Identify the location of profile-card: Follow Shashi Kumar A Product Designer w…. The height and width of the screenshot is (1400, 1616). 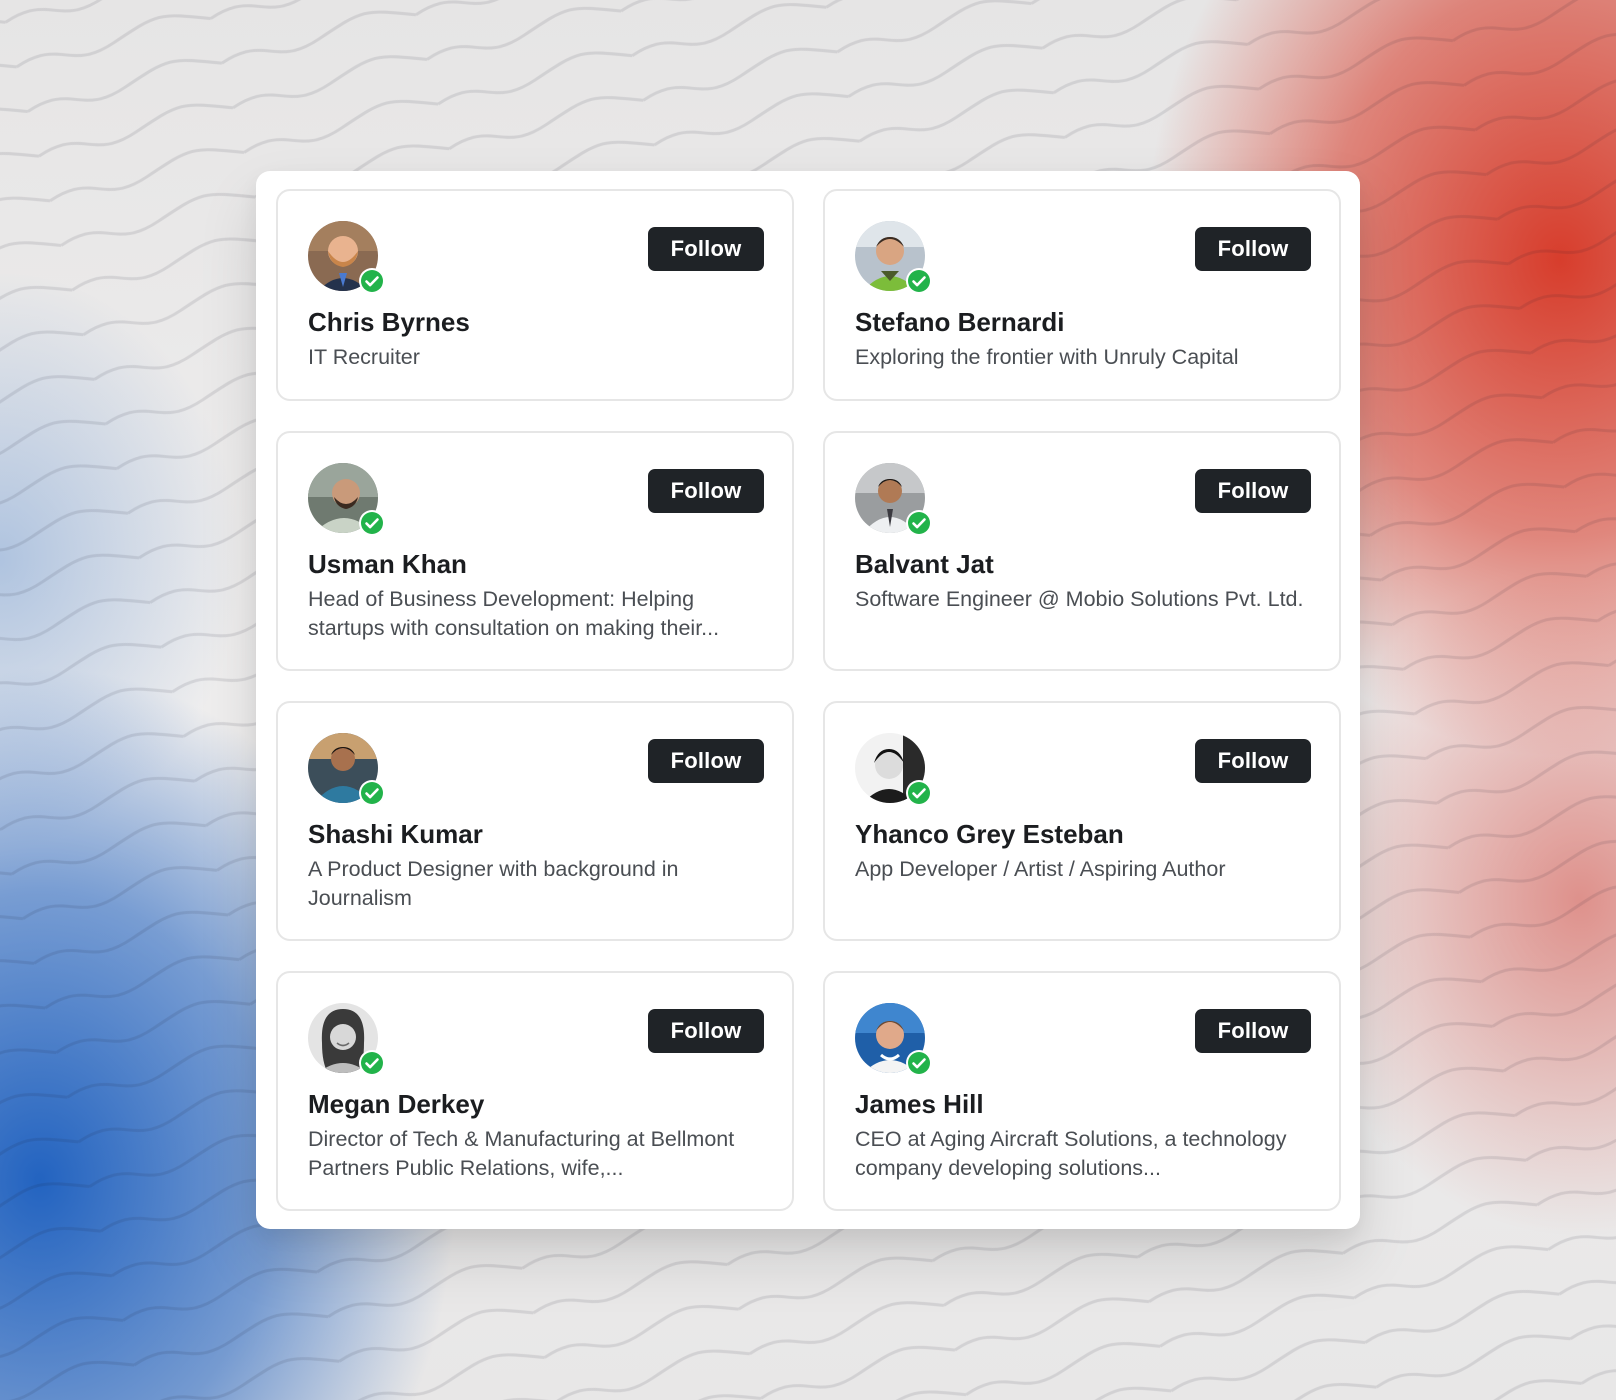
(535, 821).